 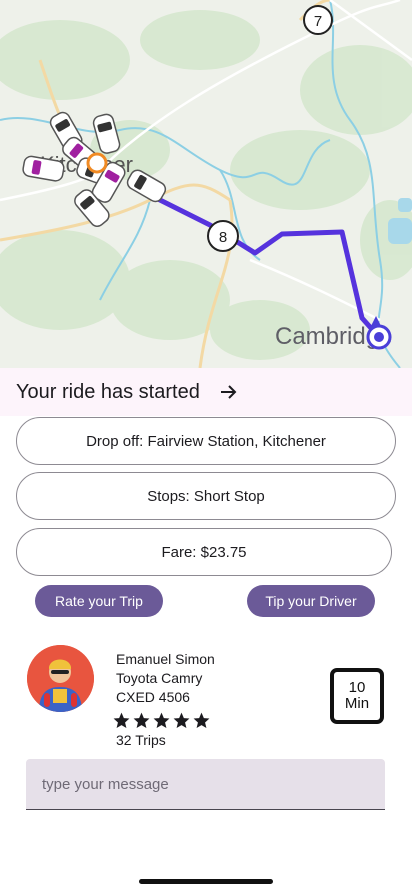 What do you see at coordinates (206, 441) in the screenshot?
I see `dropoff-field: Drop off: Fairview Station, Kitchener` at bounding box center [206, 441].